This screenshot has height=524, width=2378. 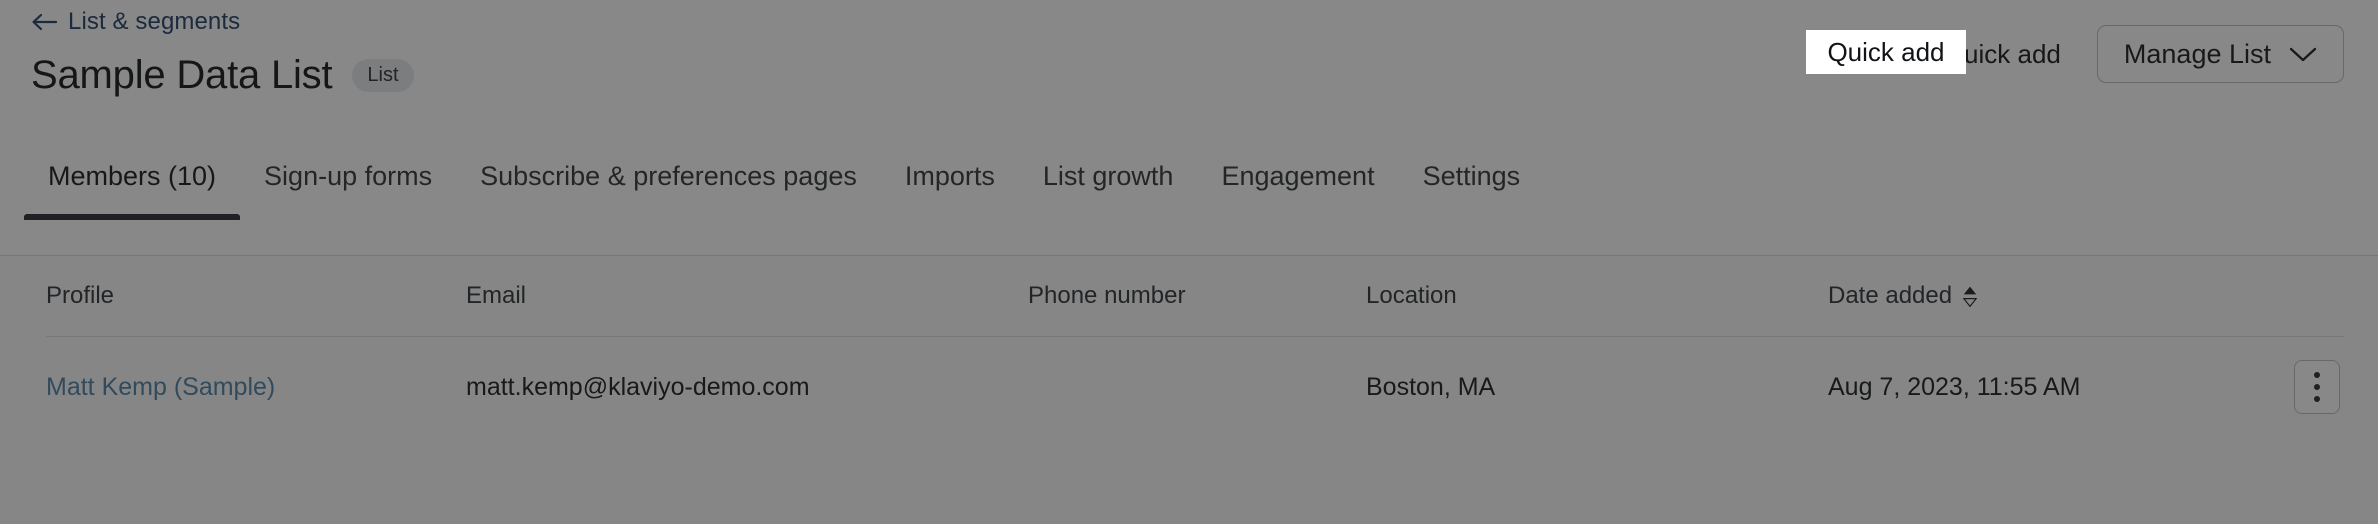 What do you see at coordinates (132, 189) in the screenshot?
I see `tab-members: Members (10)` at bounding box center [132, 189].